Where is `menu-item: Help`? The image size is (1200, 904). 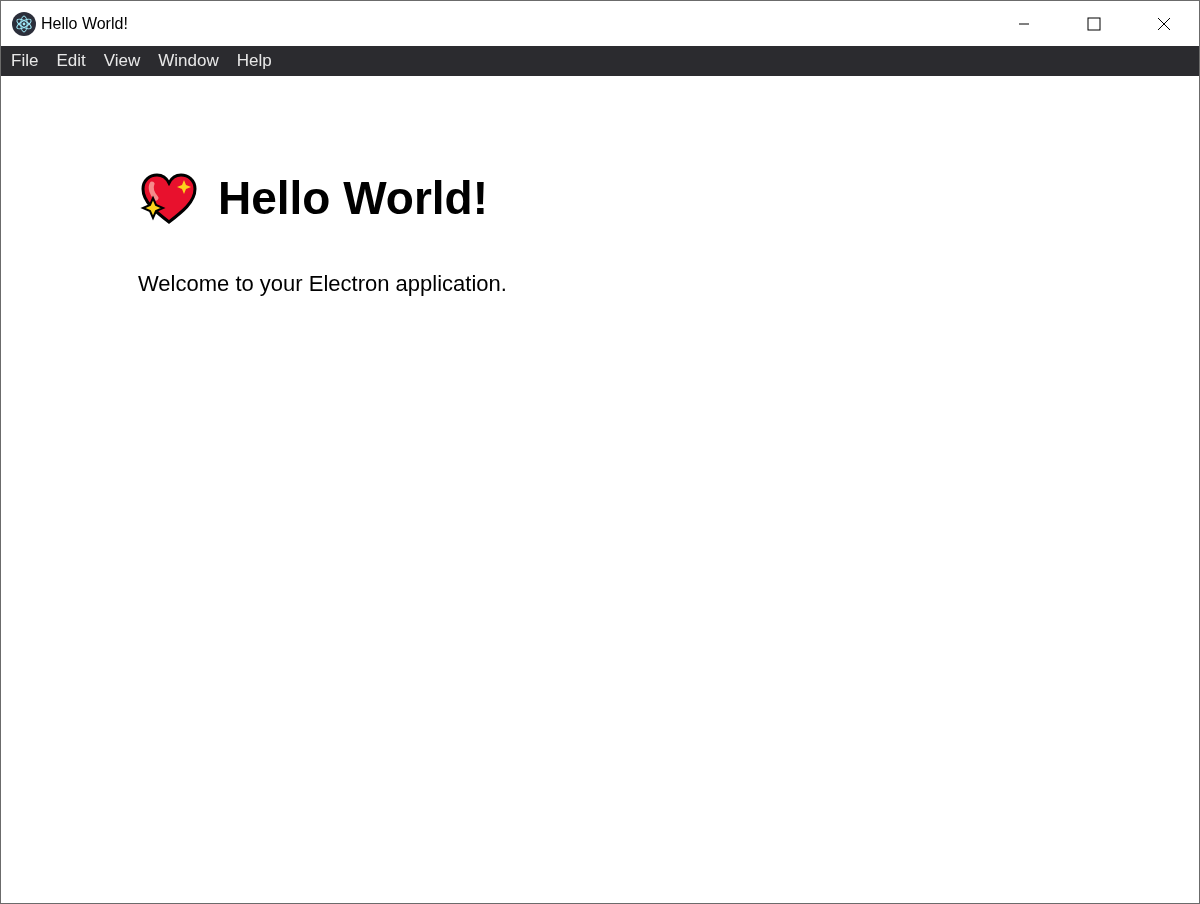 menu-item: Help is located at coordinates (254, 61).